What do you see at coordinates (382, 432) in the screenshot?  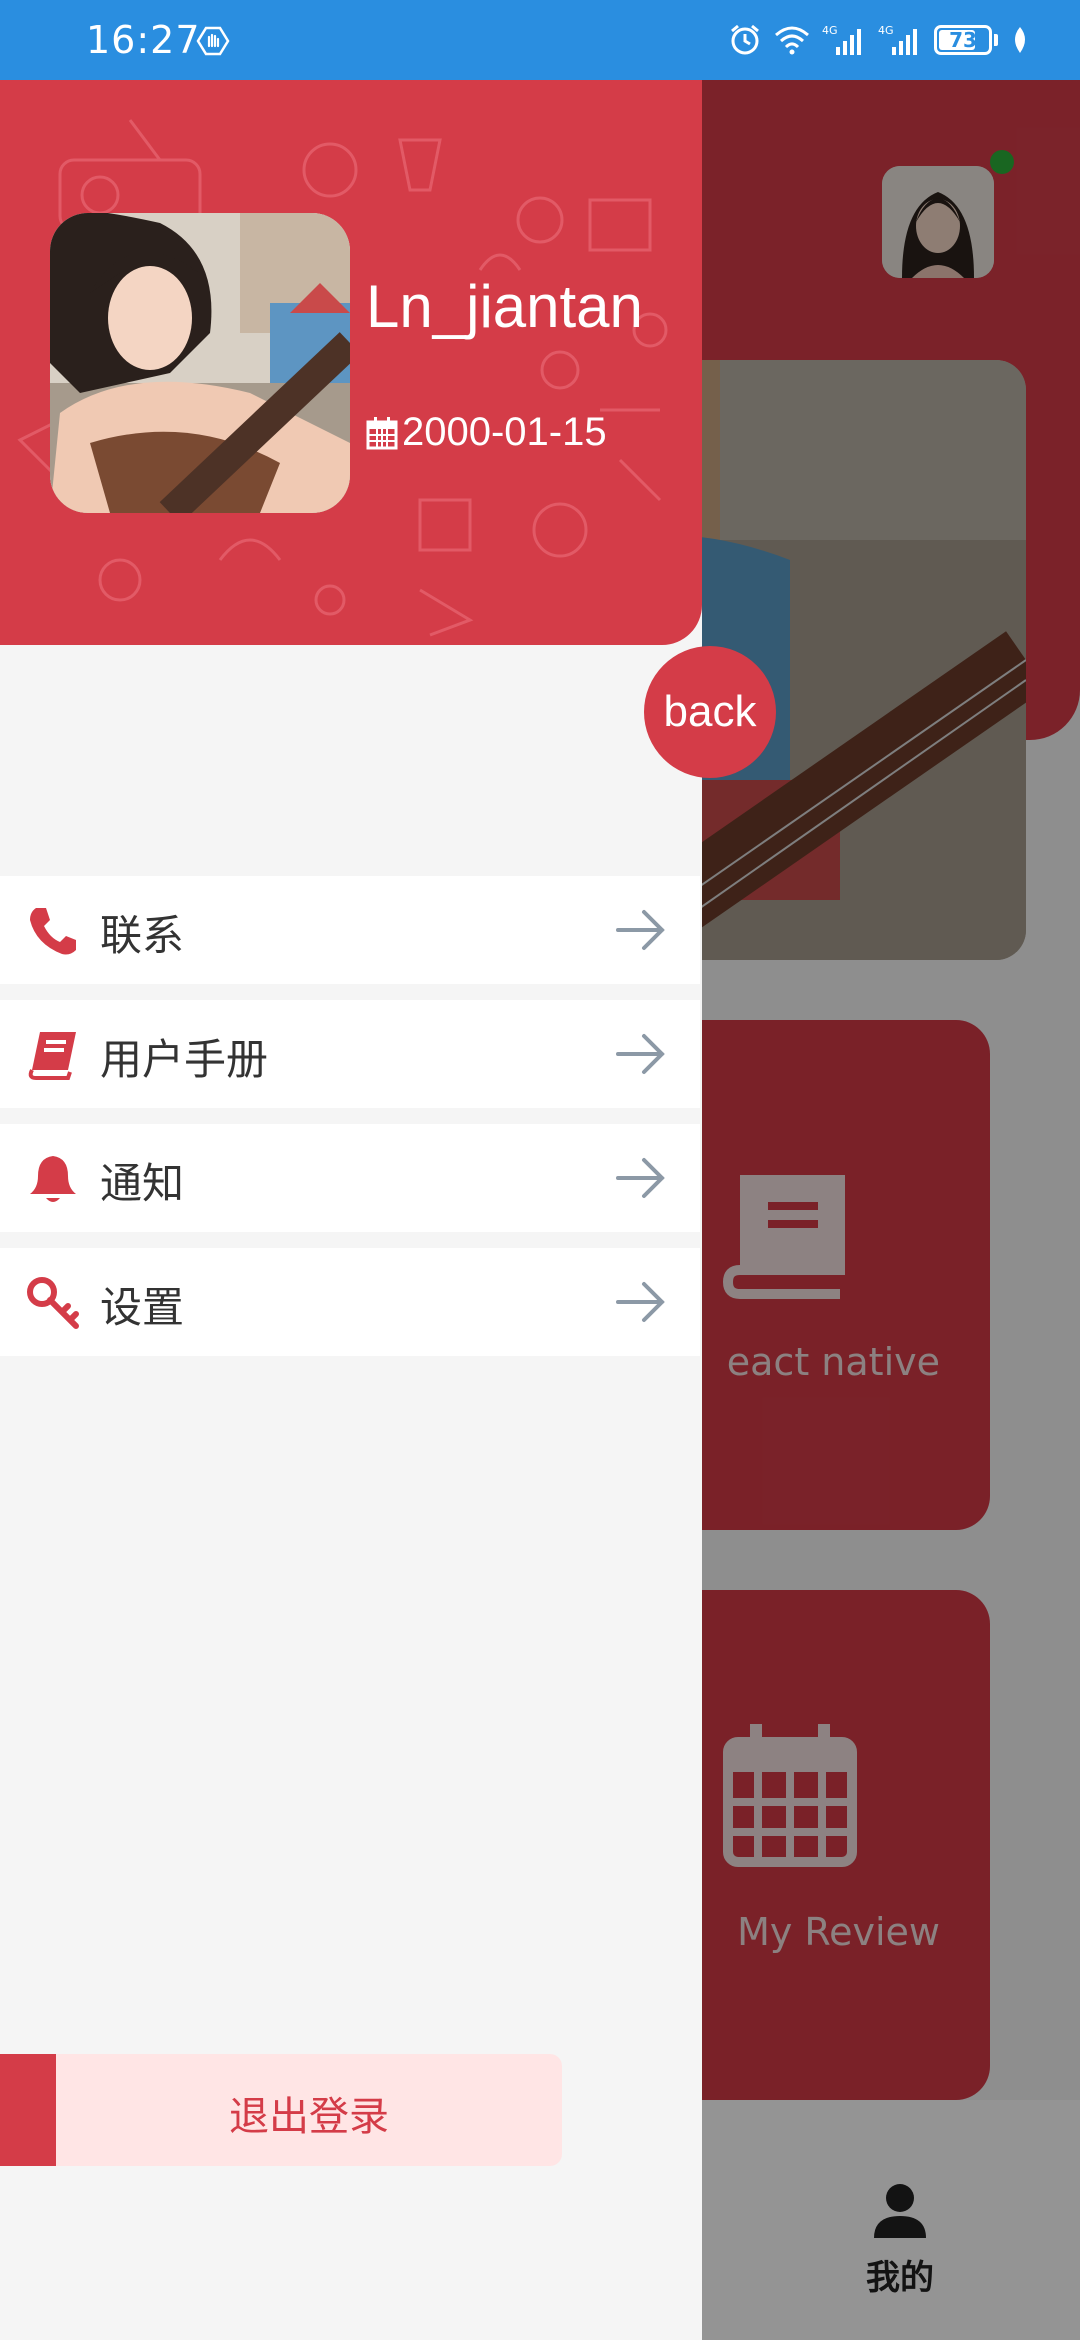 I see `calendar-icon` at bounding box center [382, 432].